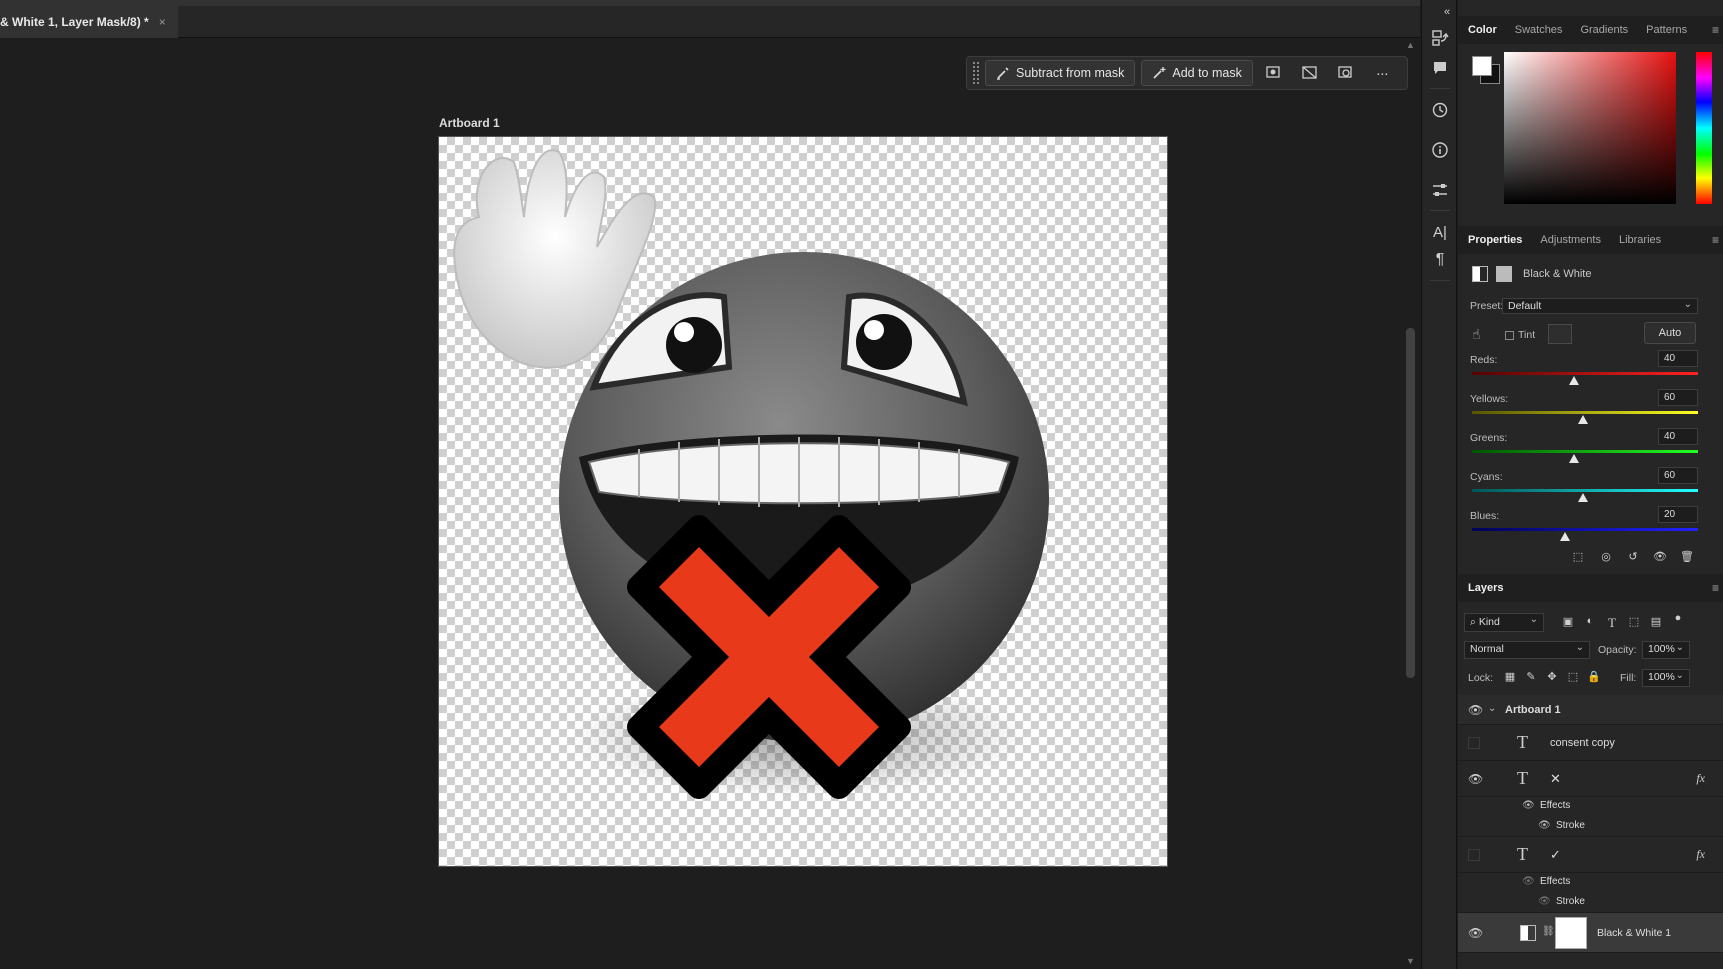 This screenshot has width=1723, height=969. Describe the element at coordinates (1704, 128) in the screenshot. I see `hue-slider` at that location.